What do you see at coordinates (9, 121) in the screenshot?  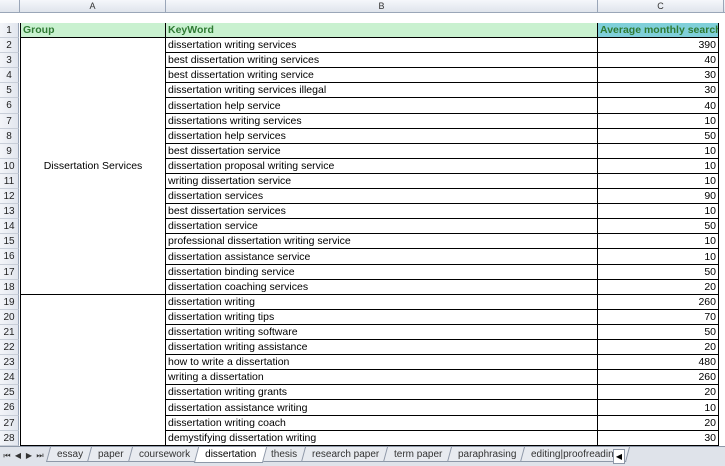 I see `row-header: 7` at bounding box center [9, 121].